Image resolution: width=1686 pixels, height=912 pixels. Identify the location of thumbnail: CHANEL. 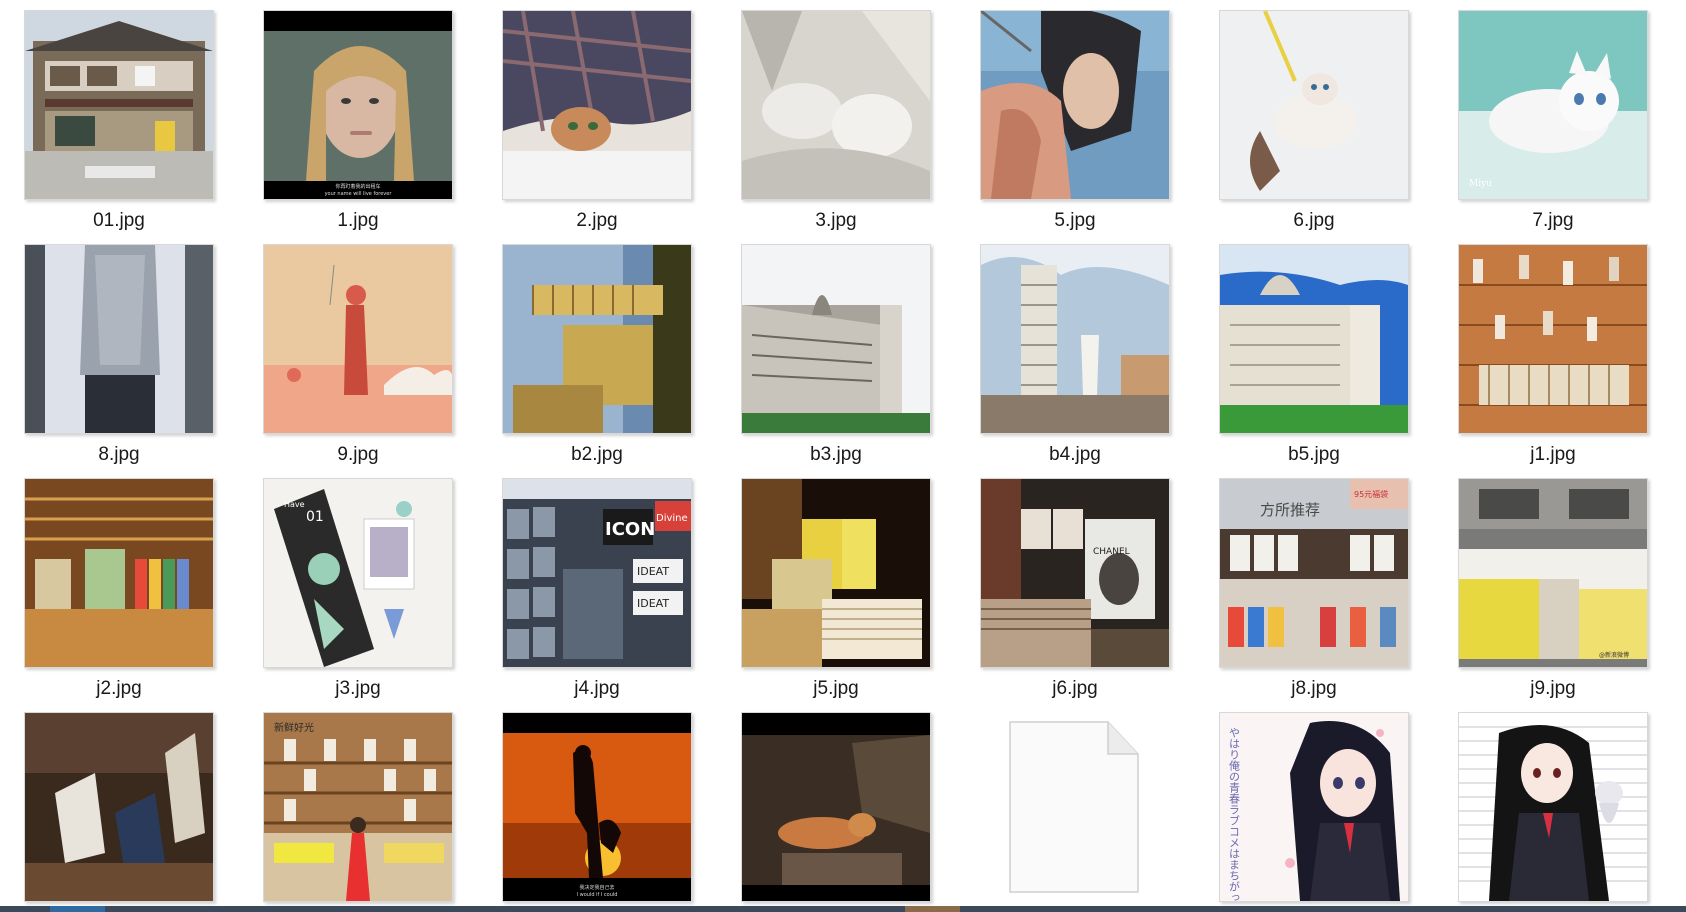
(1075, 573).